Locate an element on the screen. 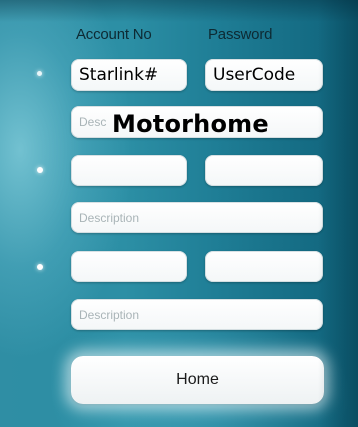  account-no-field-1: Starlink# is located at coordinates (129, 75).